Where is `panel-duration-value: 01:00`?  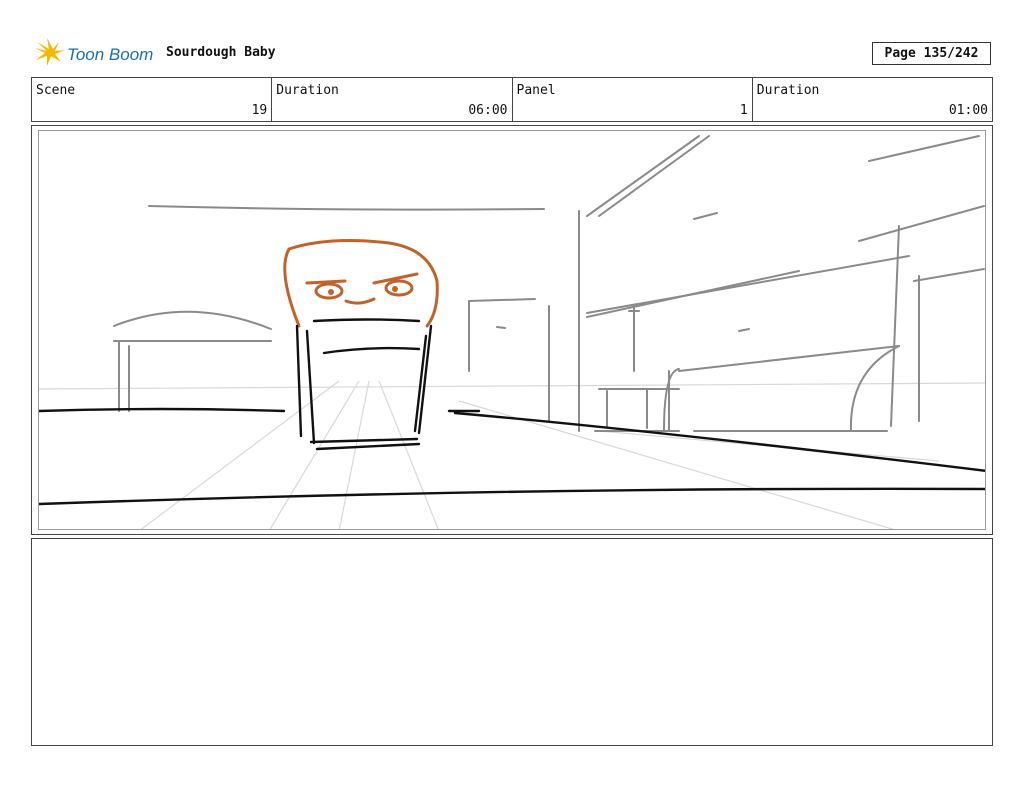
panel-duration-value: 01:00 is located at coordinates (968, 110).